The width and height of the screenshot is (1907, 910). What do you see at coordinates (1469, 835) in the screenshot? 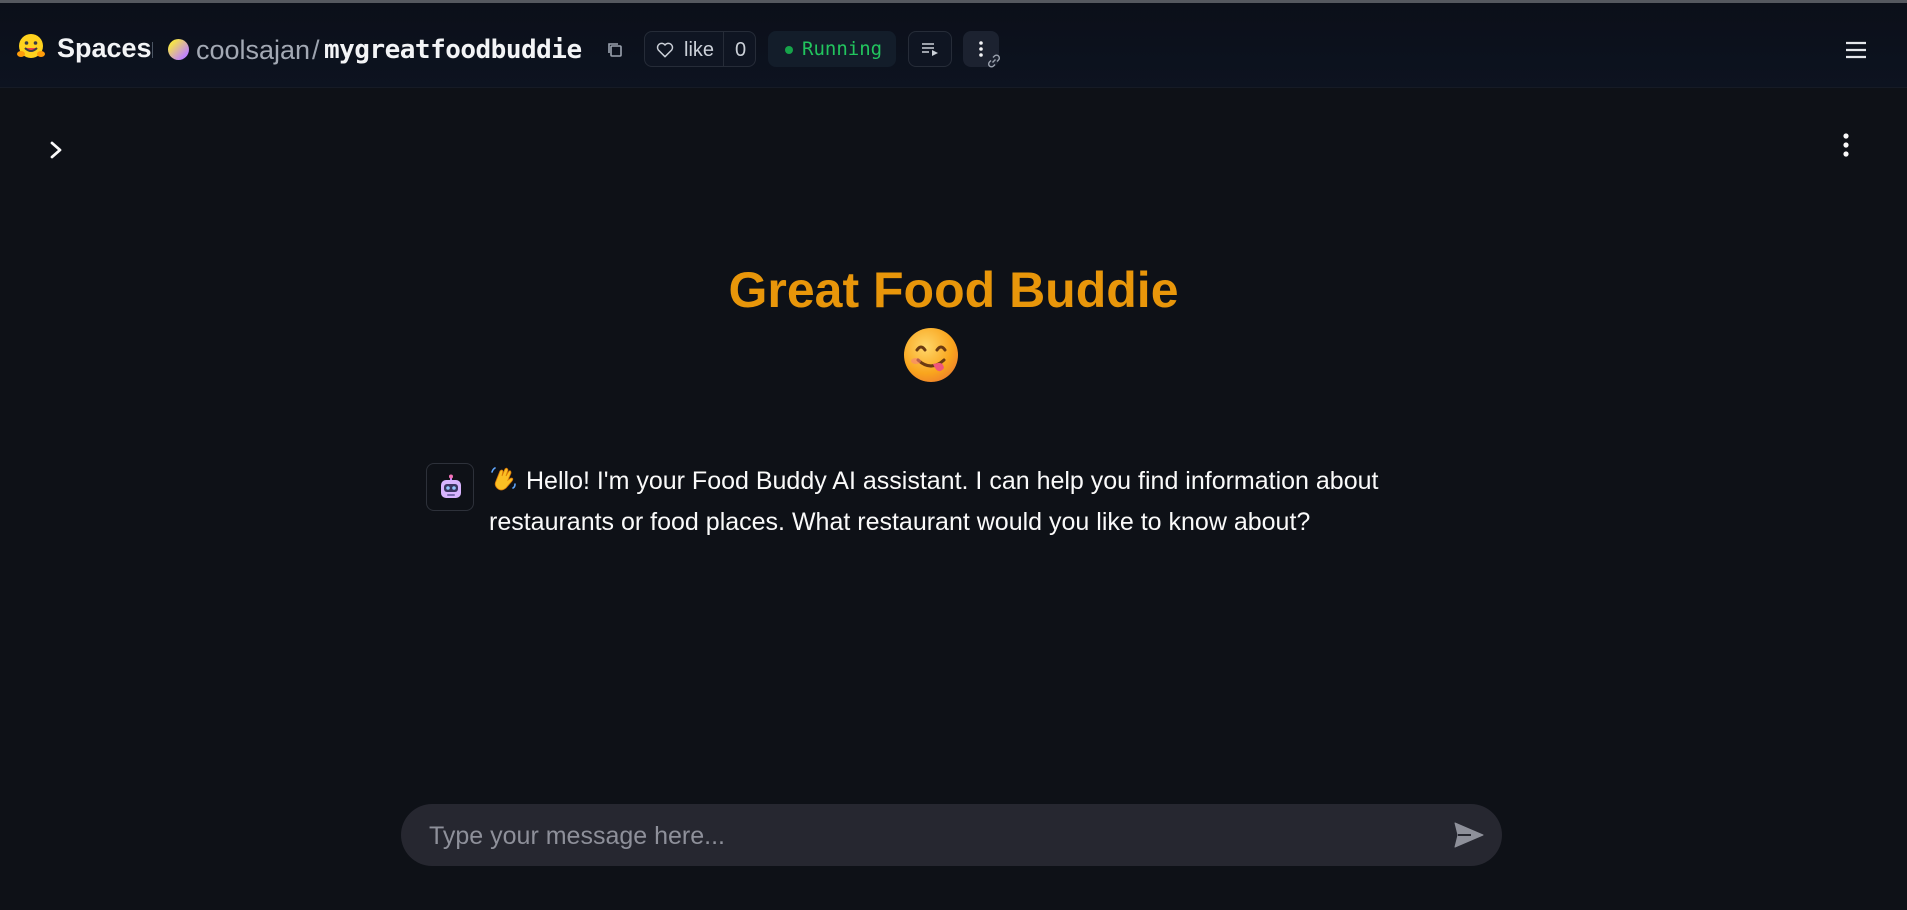
I see `send-icon` at bounding box center [1469, 835].